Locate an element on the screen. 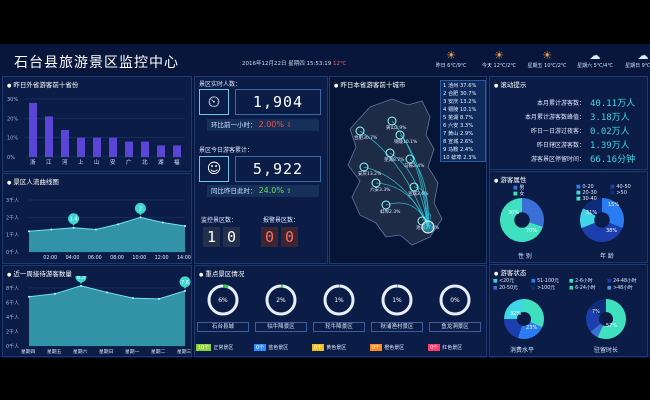  scenic-legend-item: 0个 红色景区 is located at coordinates (445, 347).